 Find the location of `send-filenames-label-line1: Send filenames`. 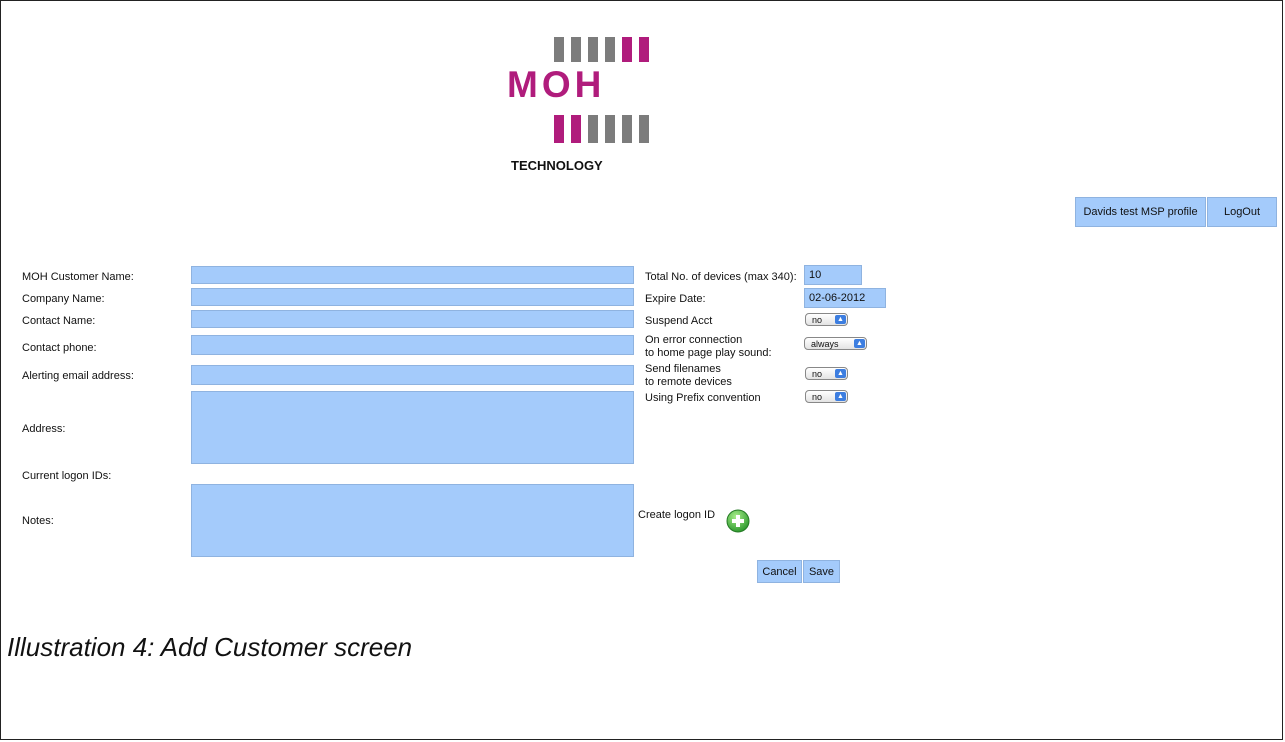

send-filenames-label-line1: Send filenames is located at coordinates (683, 369).